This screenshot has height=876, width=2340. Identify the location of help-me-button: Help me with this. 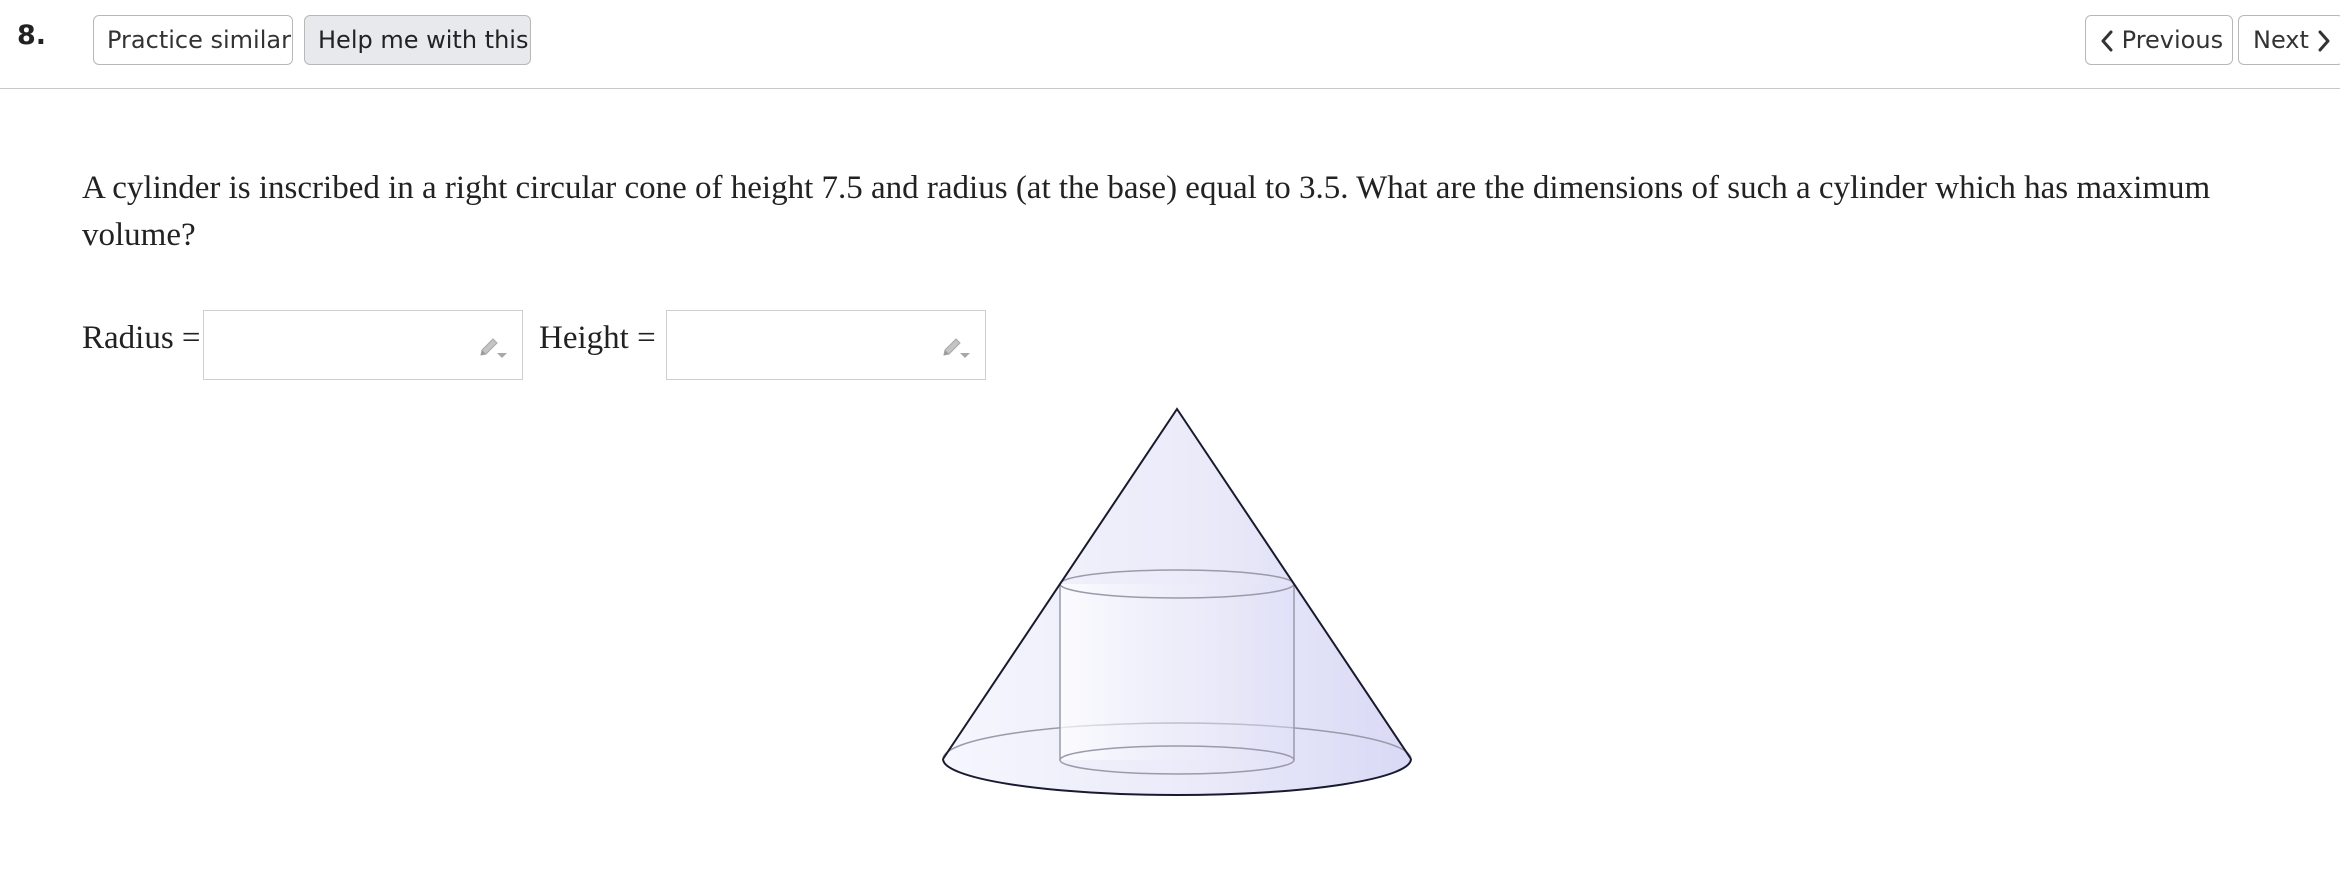
(417, 40).